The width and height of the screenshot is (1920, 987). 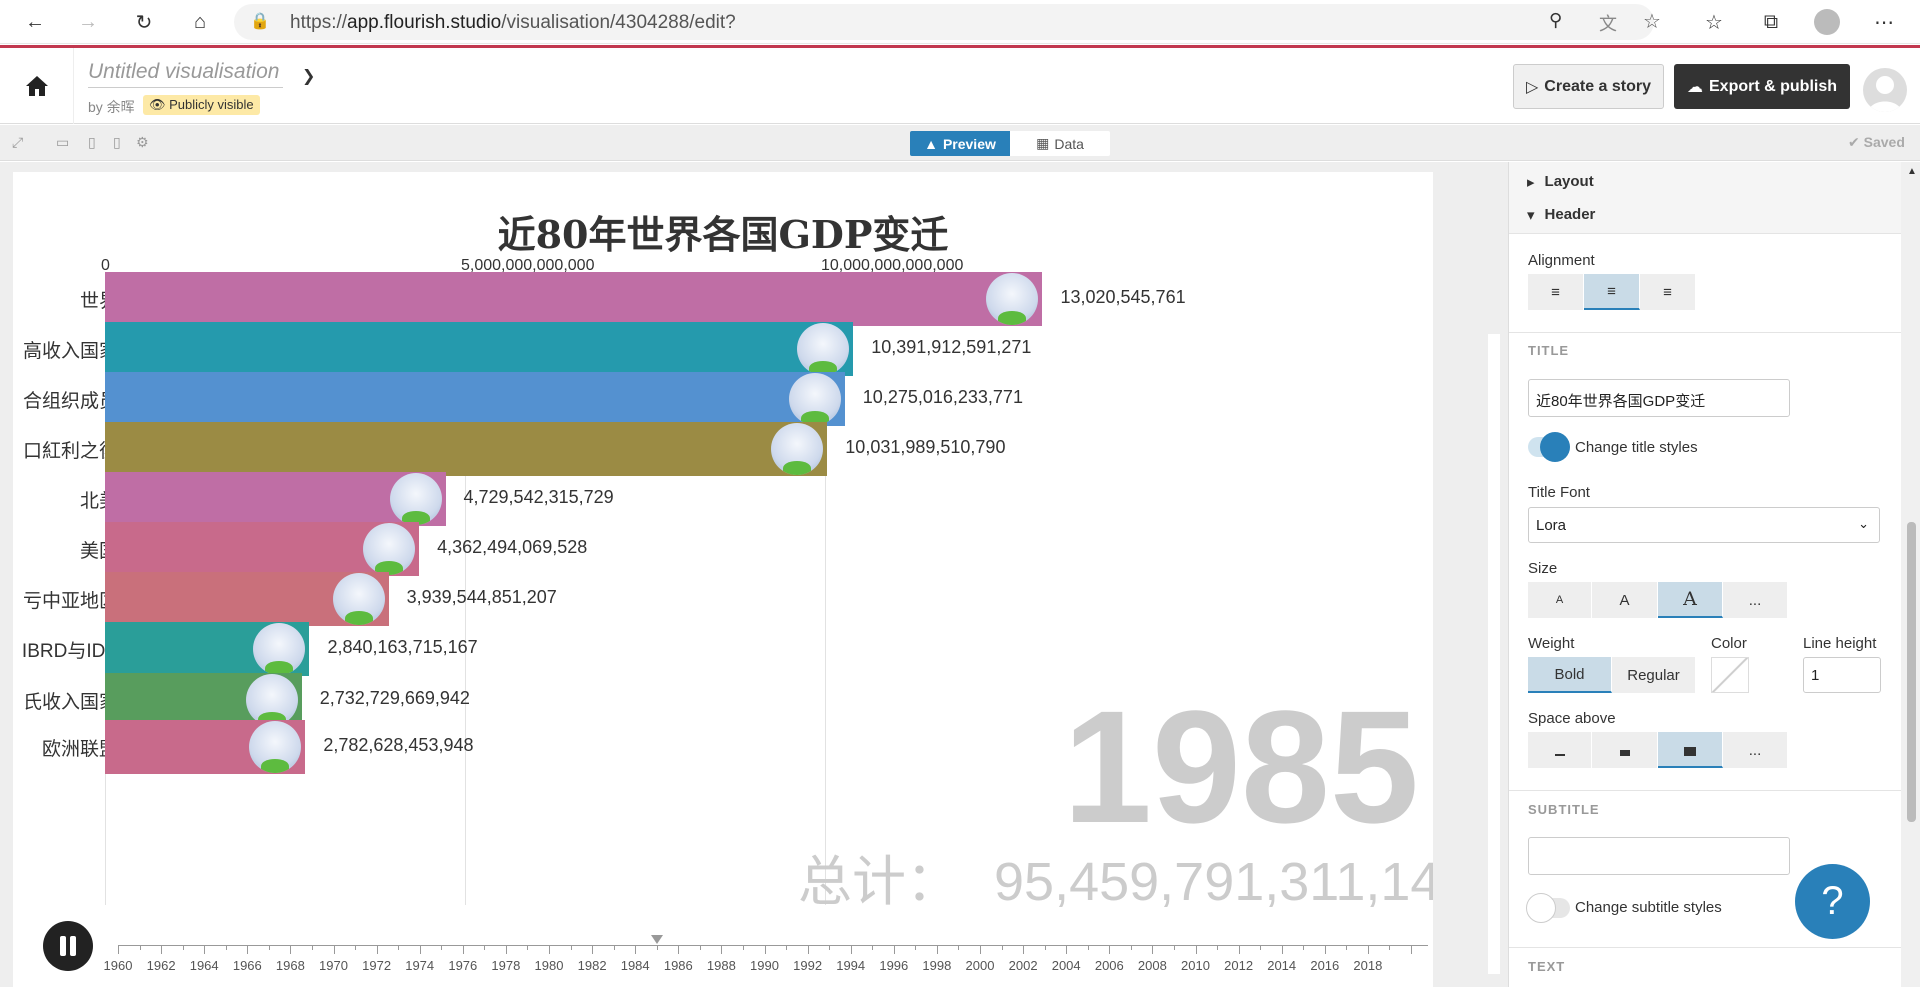 I want to click on favorites-icon: ☆, so click(x=1714, y=22).